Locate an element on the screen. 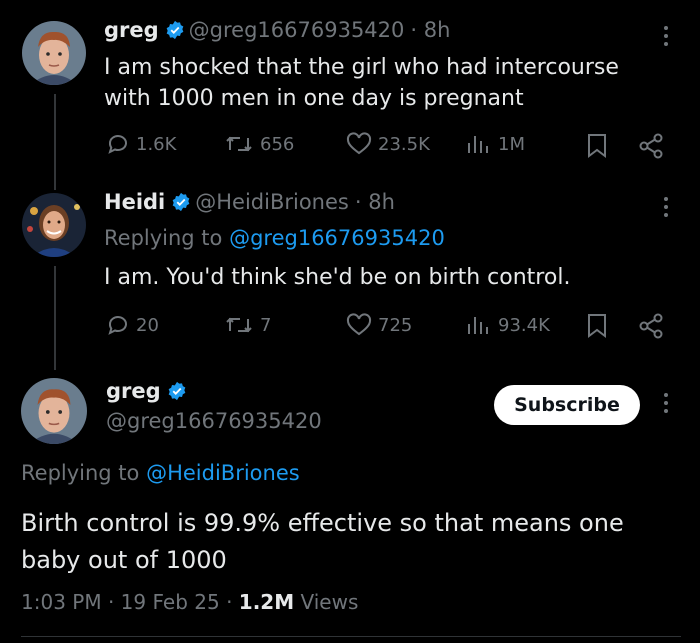 This screenshot has width=700, height=643. views-button: 93.4K is located at coordinates (508, 325).